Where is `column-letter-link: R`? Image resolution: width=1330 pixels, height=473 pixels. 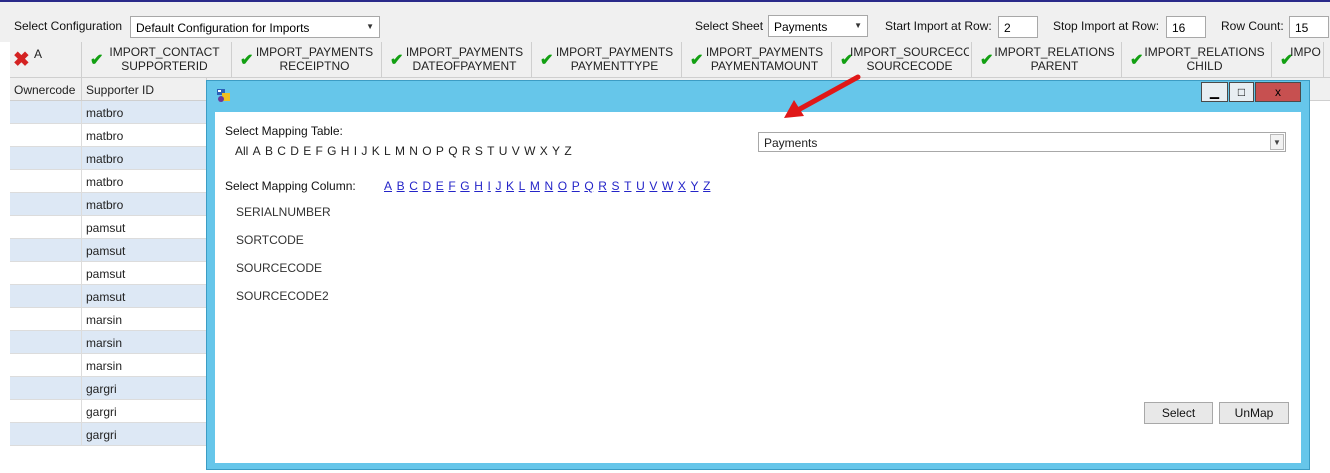 column-letter-link: R is located at coordinates (602, 186).